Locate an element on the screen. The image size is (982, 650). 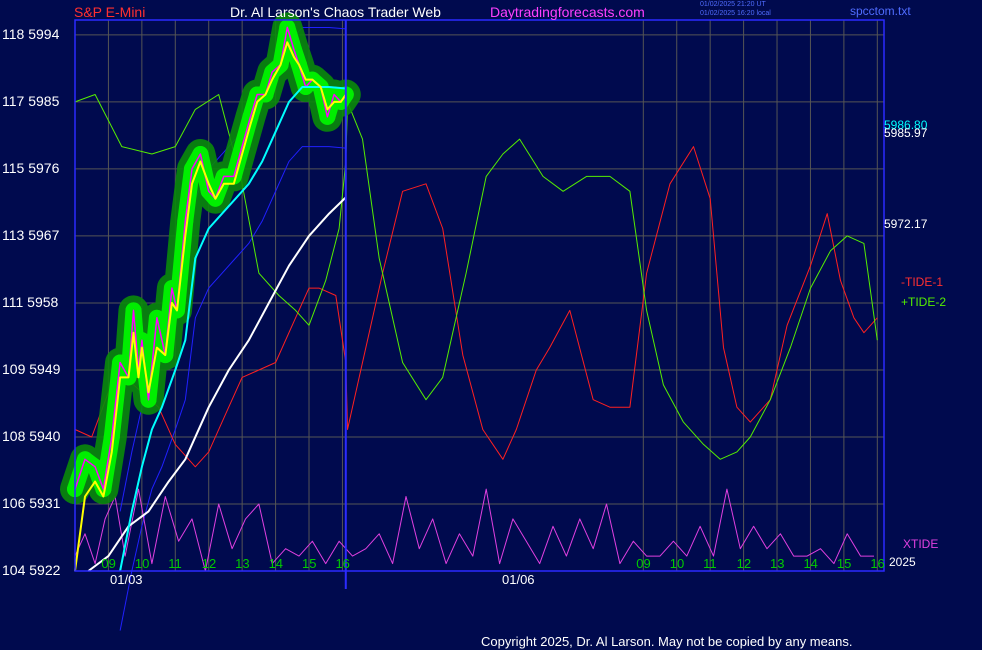
readout-fast: 5985.97 is located at coordinates (906, 133).